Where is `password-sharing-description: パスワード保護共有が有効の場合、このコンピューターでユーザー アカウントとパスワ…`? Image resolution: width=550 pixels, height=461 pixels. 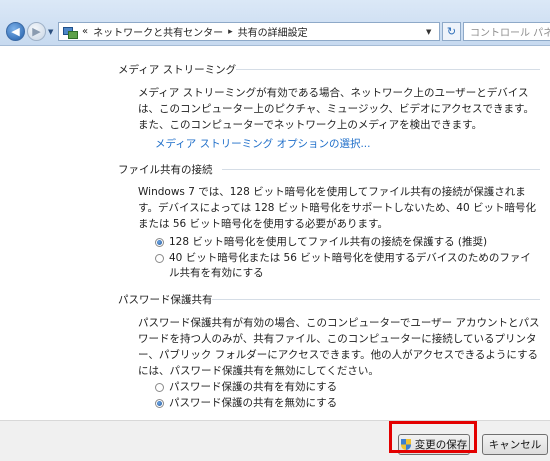
password-sharing-description: パスワード保護共有が有効の場合、このコンピューターでユーザー アカウントとパスワ… is located at coordinates (339, 347).